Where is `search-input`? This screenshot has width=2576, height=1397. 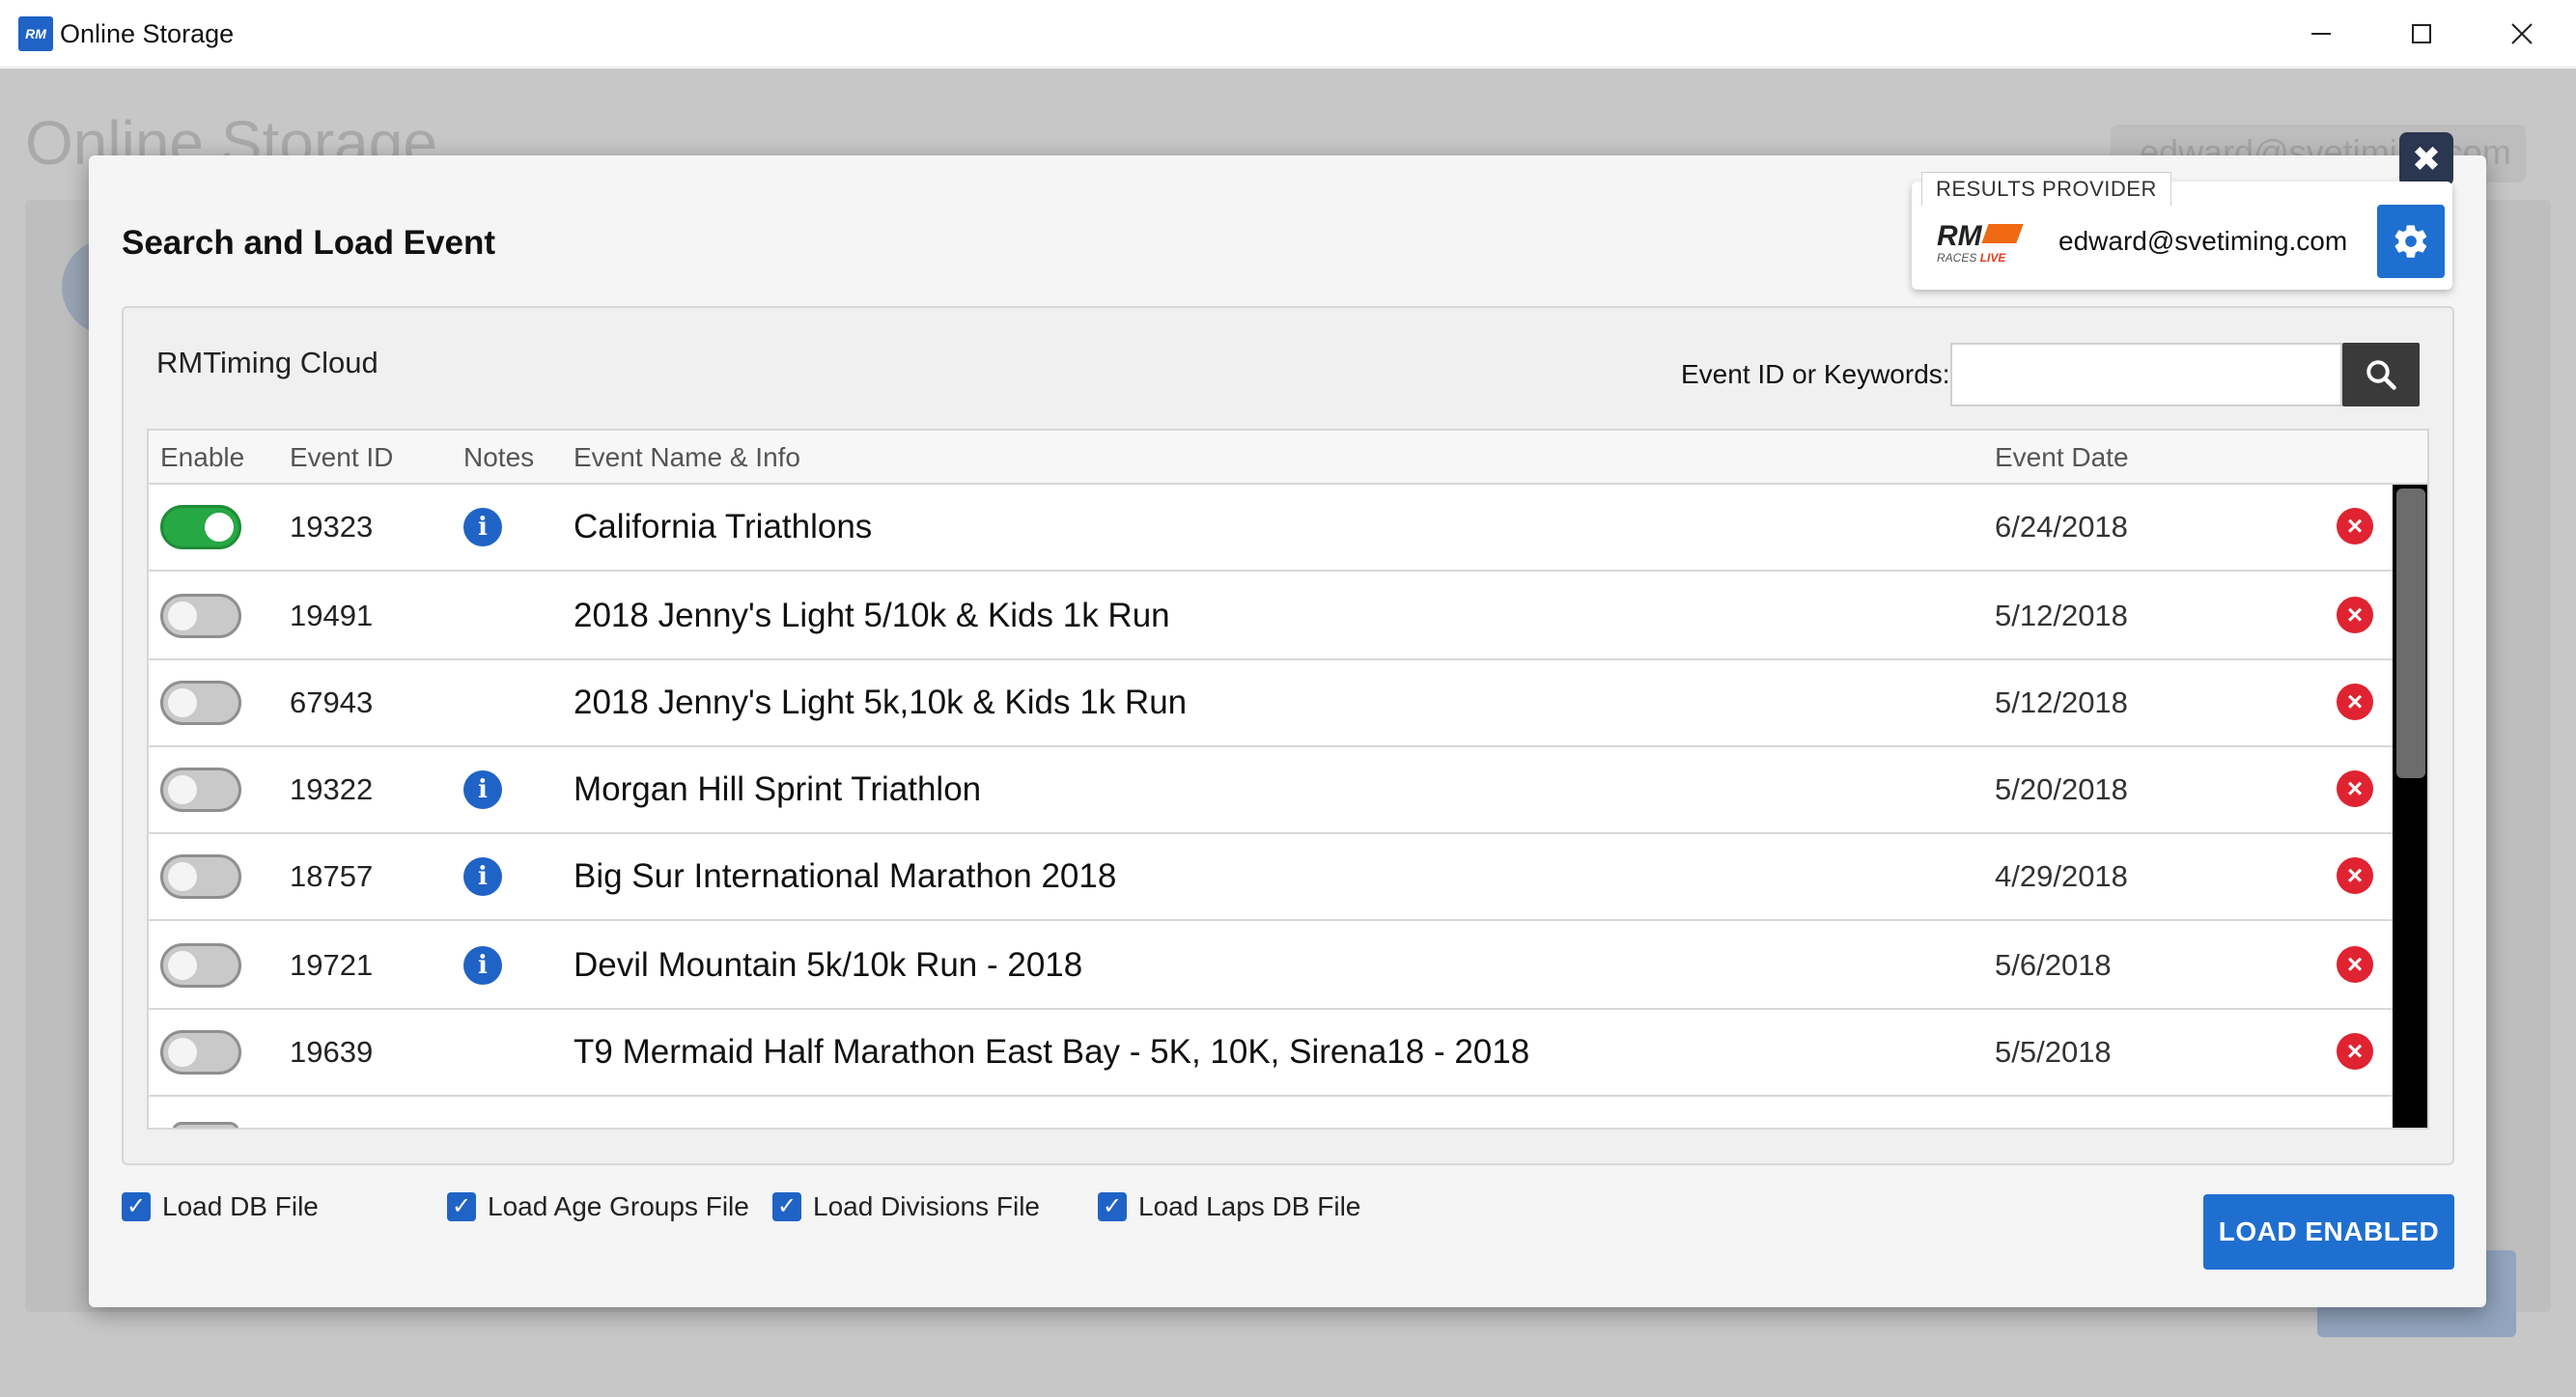 search-input is located at coordinates (2146, 374).